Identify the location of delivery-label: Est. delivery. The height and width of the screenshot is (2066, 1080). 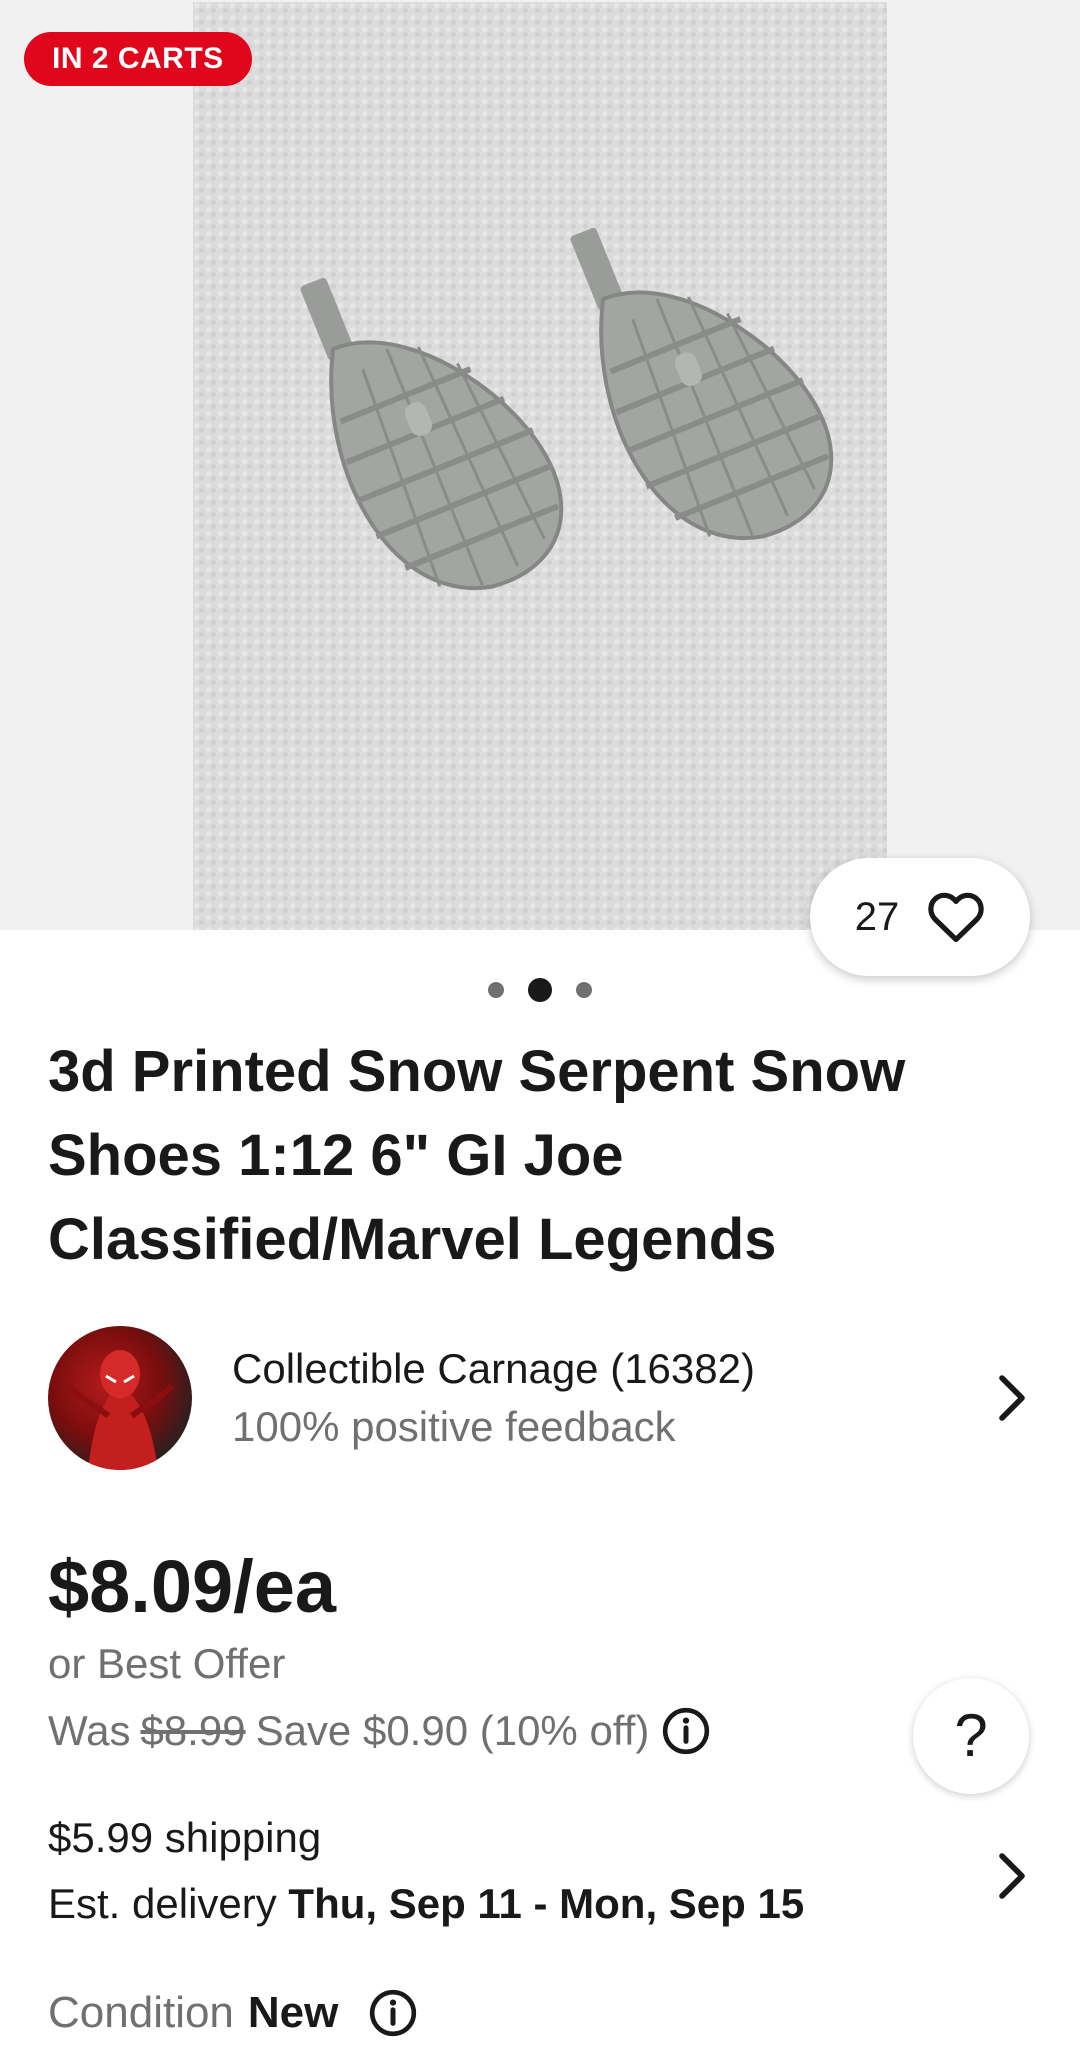
(162, 1903).